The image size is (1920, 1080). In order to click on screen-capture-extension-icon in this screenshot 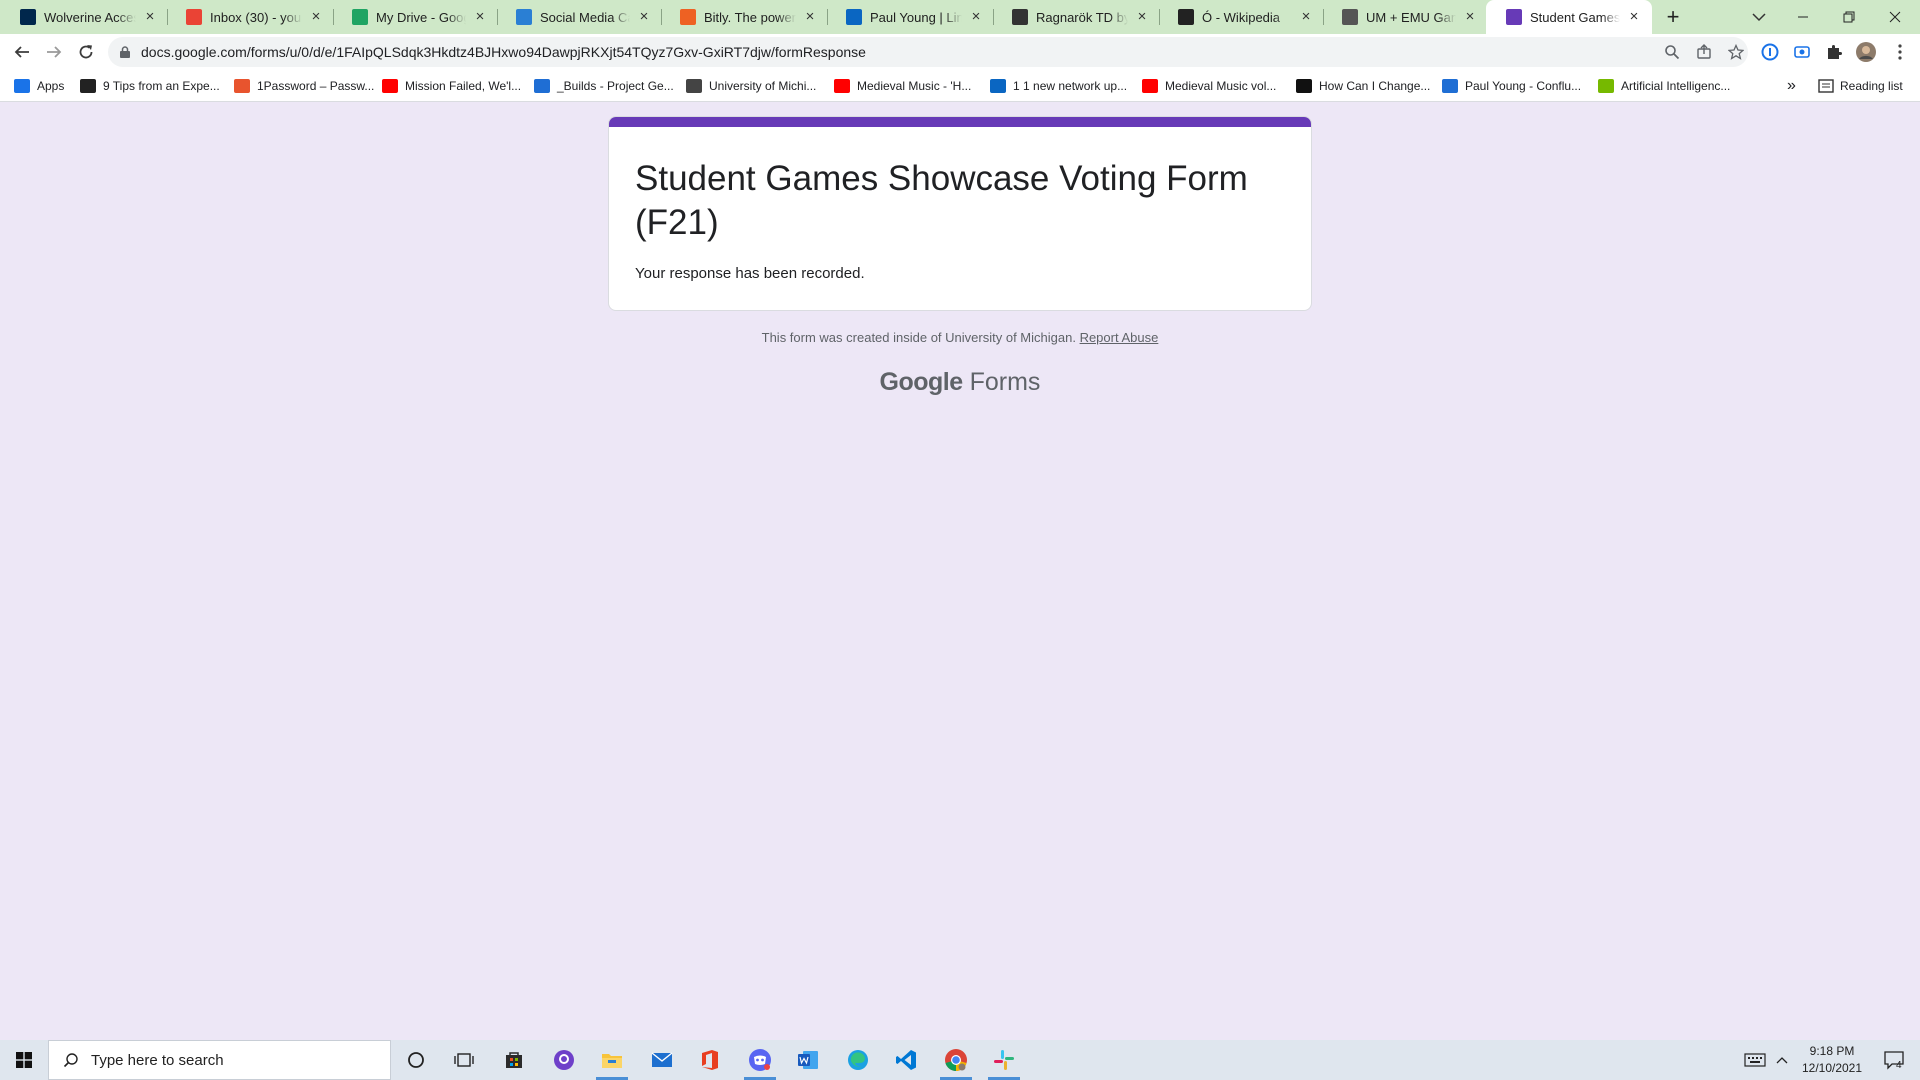, I will do `click(1802, 52)`.